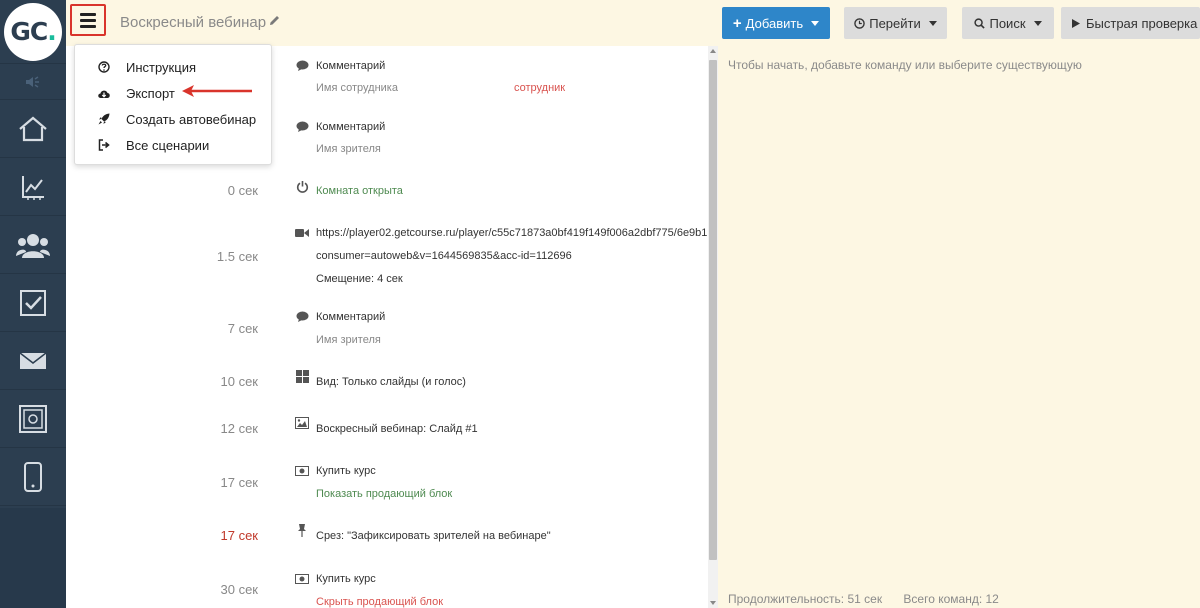 This screenshot has height=608, width=1200. Describe the element at coordinates (391, 382) in the screenshot. I see `command-text: Вид: Только слайды (и голос)` at that location.